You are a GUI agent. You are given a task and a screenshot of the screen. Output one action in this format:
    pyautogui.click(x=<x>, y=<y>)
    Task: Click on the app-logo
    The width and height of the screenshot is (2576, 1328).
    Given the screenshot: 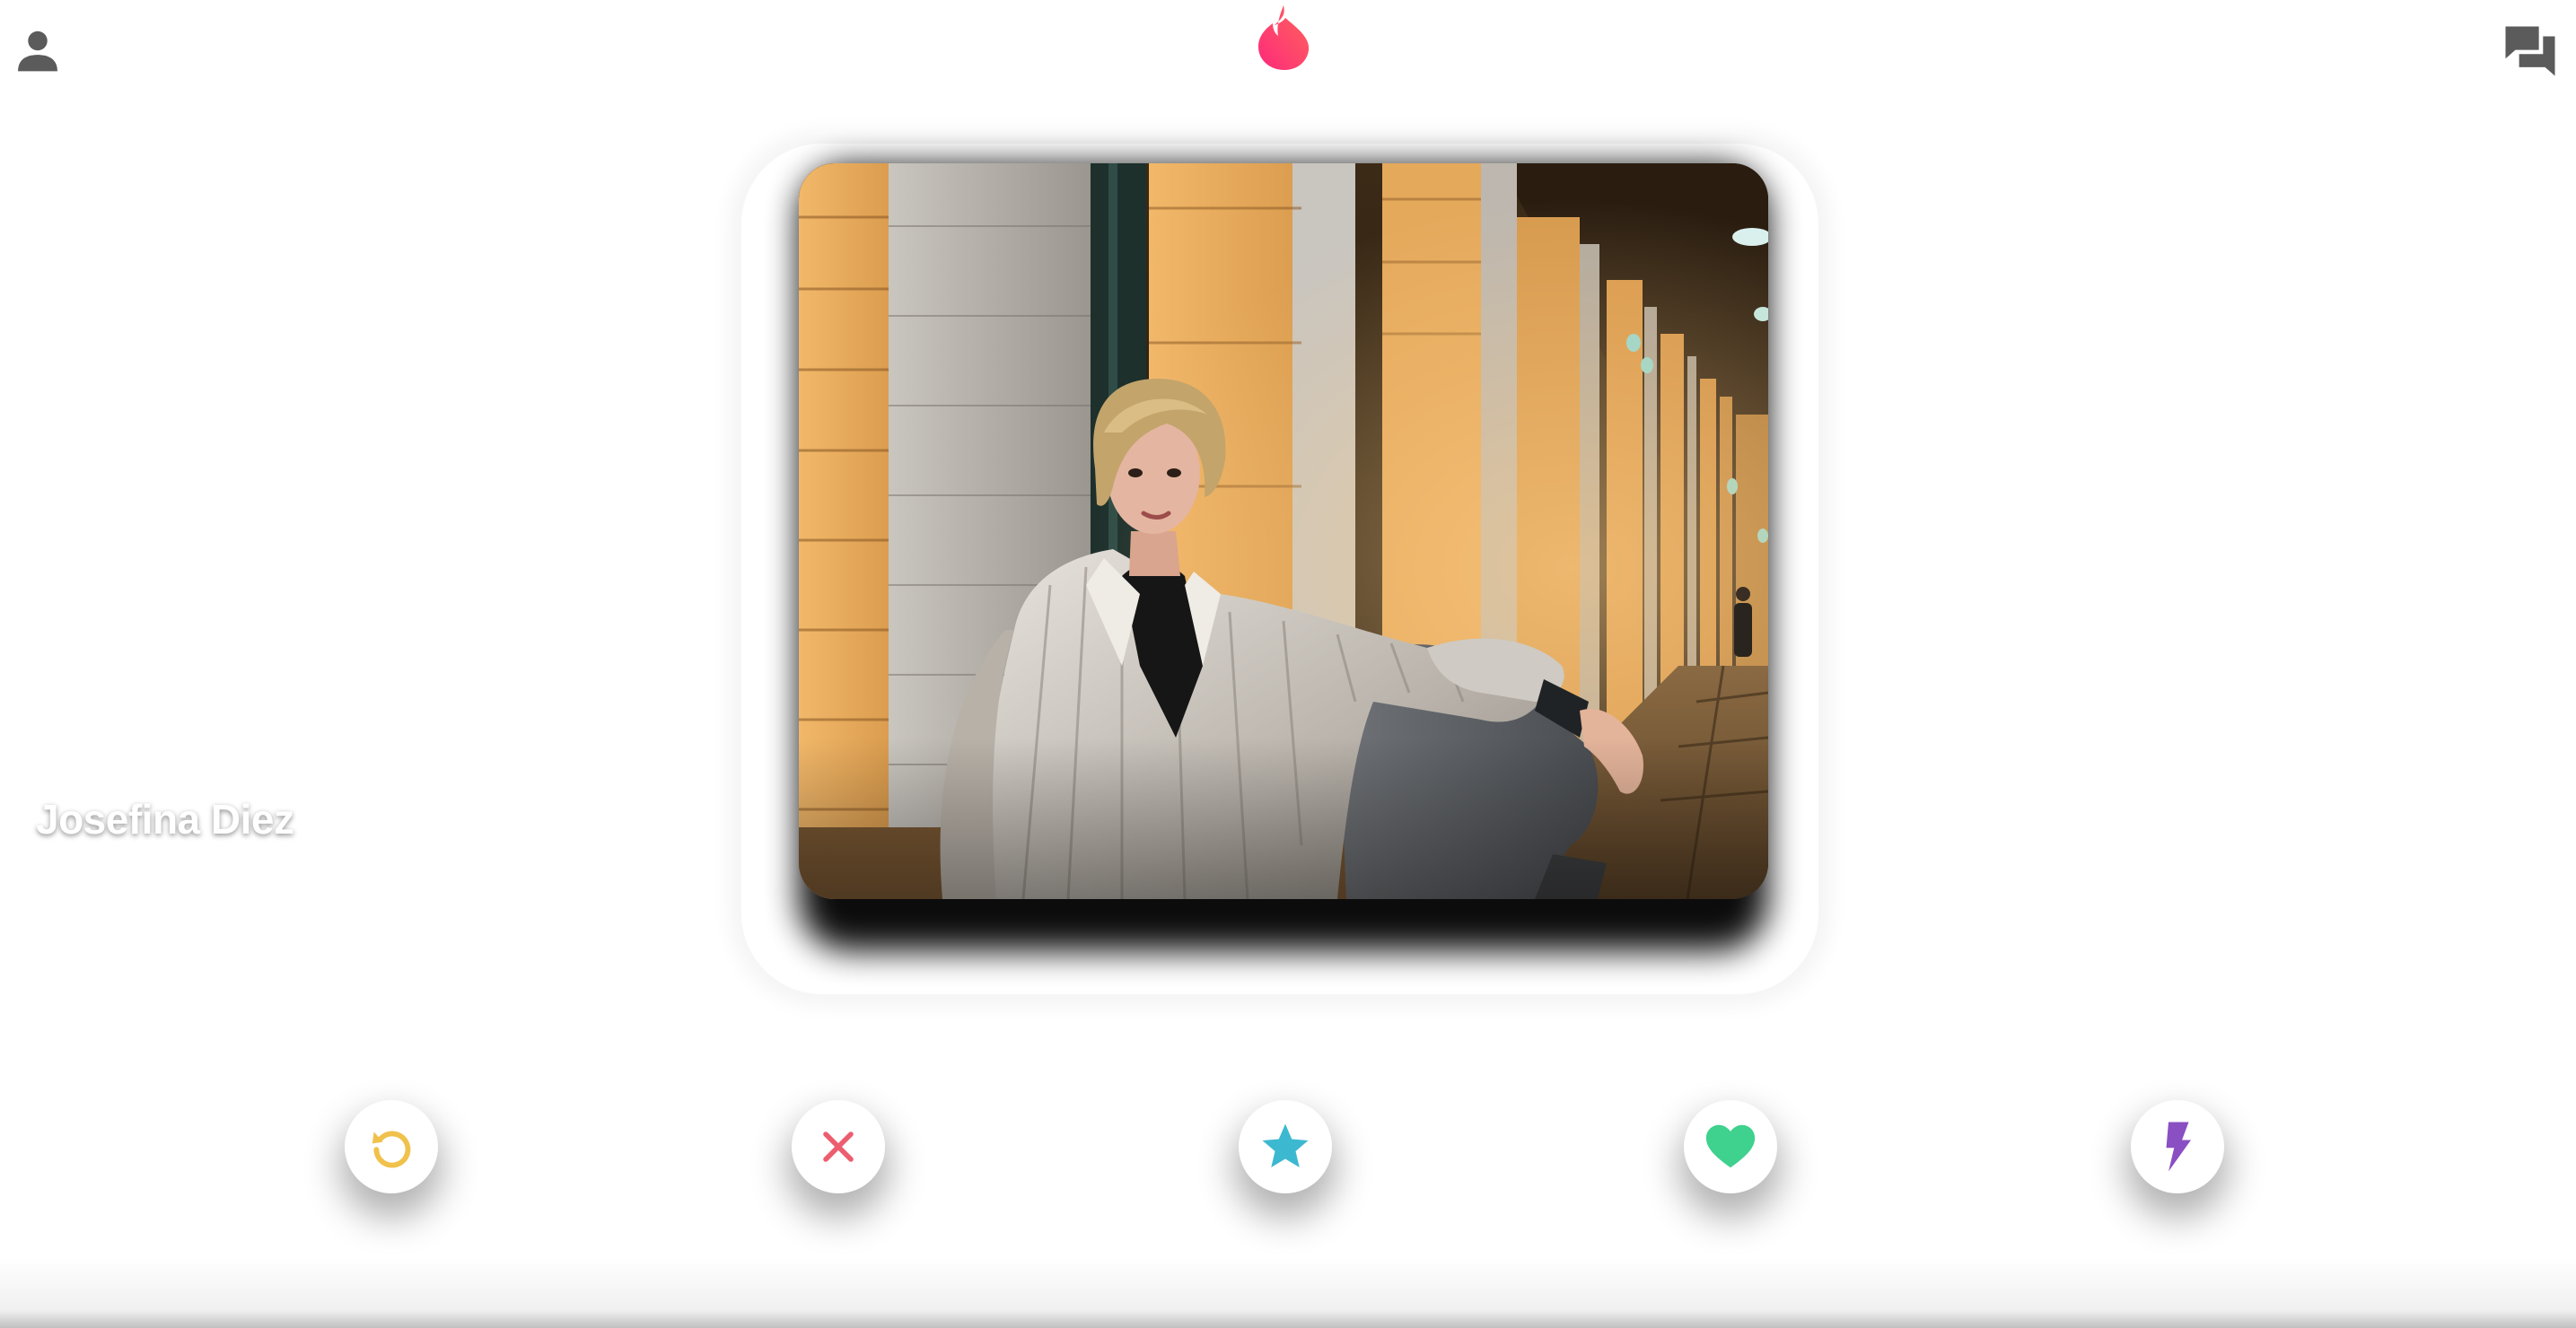 What is the action you would take?
    pyautogui.click(x=1284, y=38)
    